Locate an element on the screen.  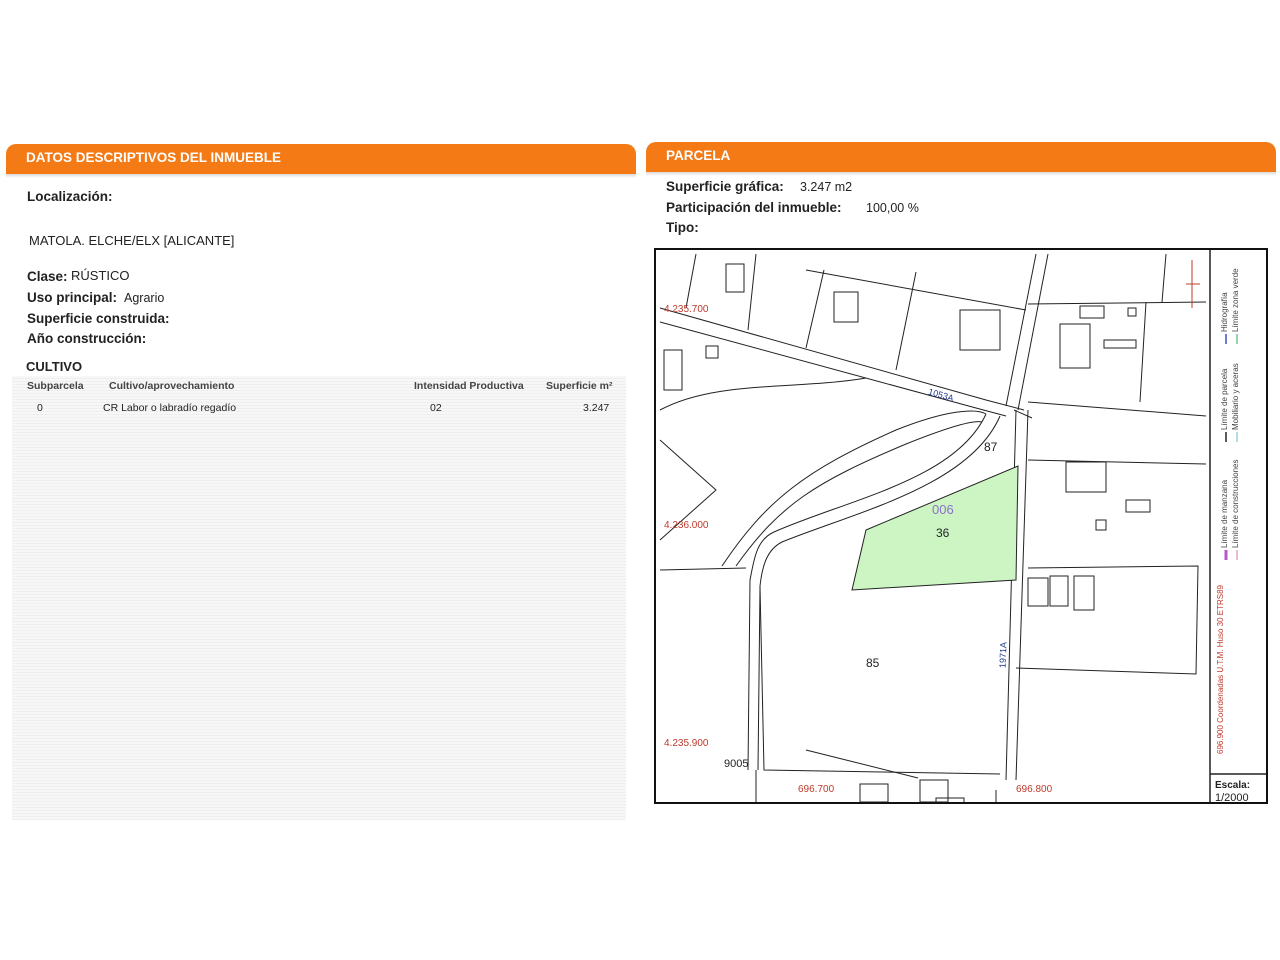
localizacion-label: Localización: is located at coordinates (70, 196).